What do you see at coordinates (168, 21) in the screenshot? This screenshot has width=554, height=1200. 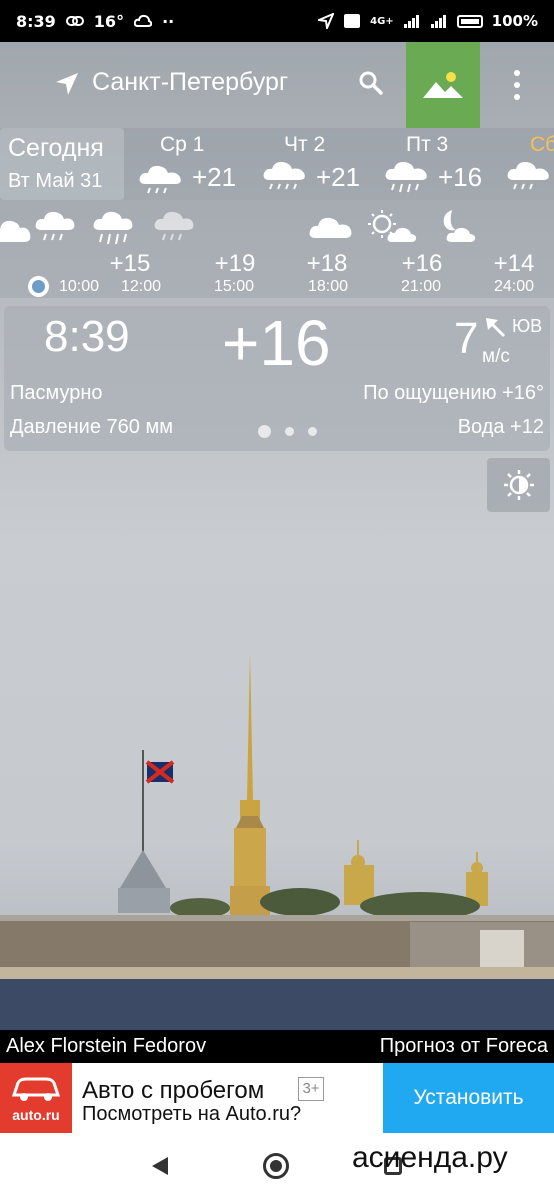 I see `status-dots: ··` at bounding box center [168, 21].